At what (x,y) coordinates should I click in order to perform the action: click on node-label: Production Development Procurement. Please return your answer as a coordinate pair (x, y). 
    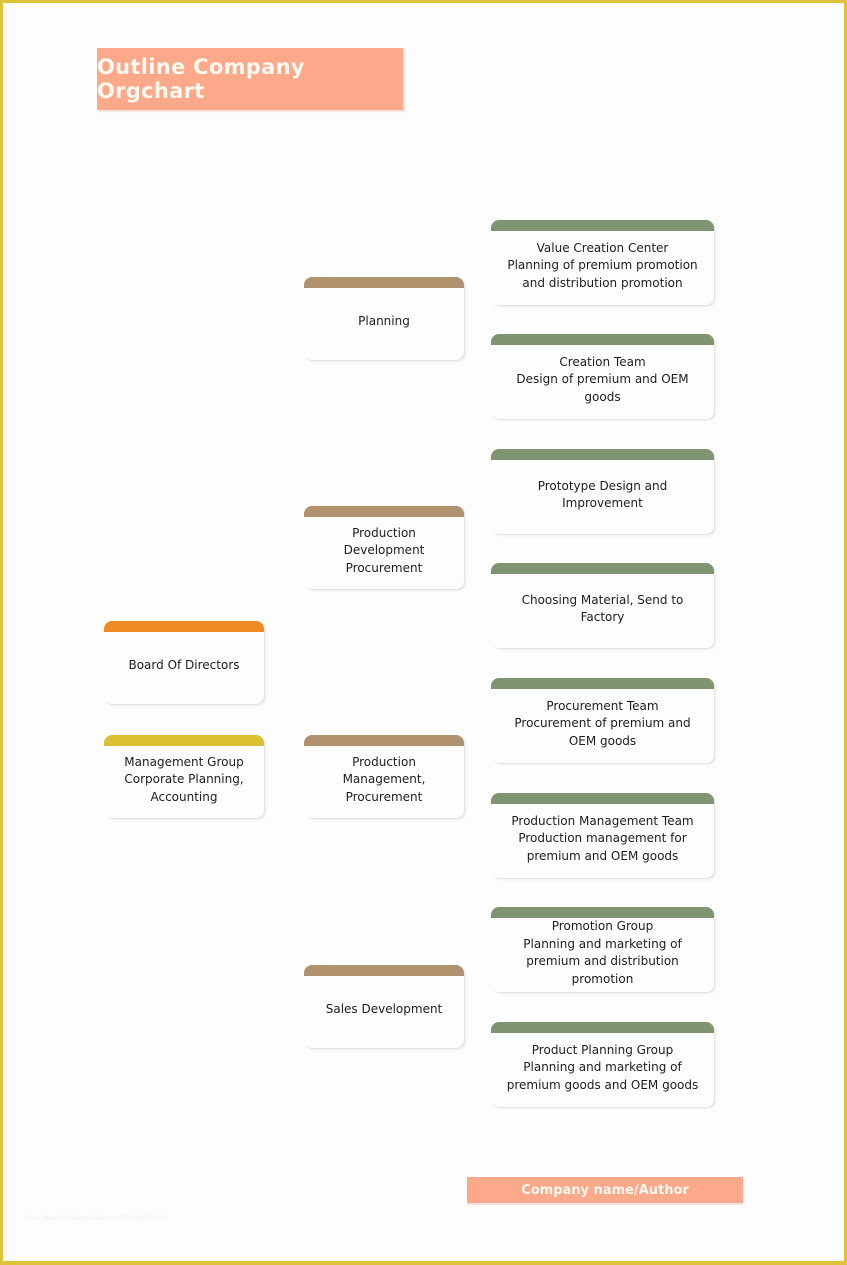
    Looking at the image, I should click on (384, 550).